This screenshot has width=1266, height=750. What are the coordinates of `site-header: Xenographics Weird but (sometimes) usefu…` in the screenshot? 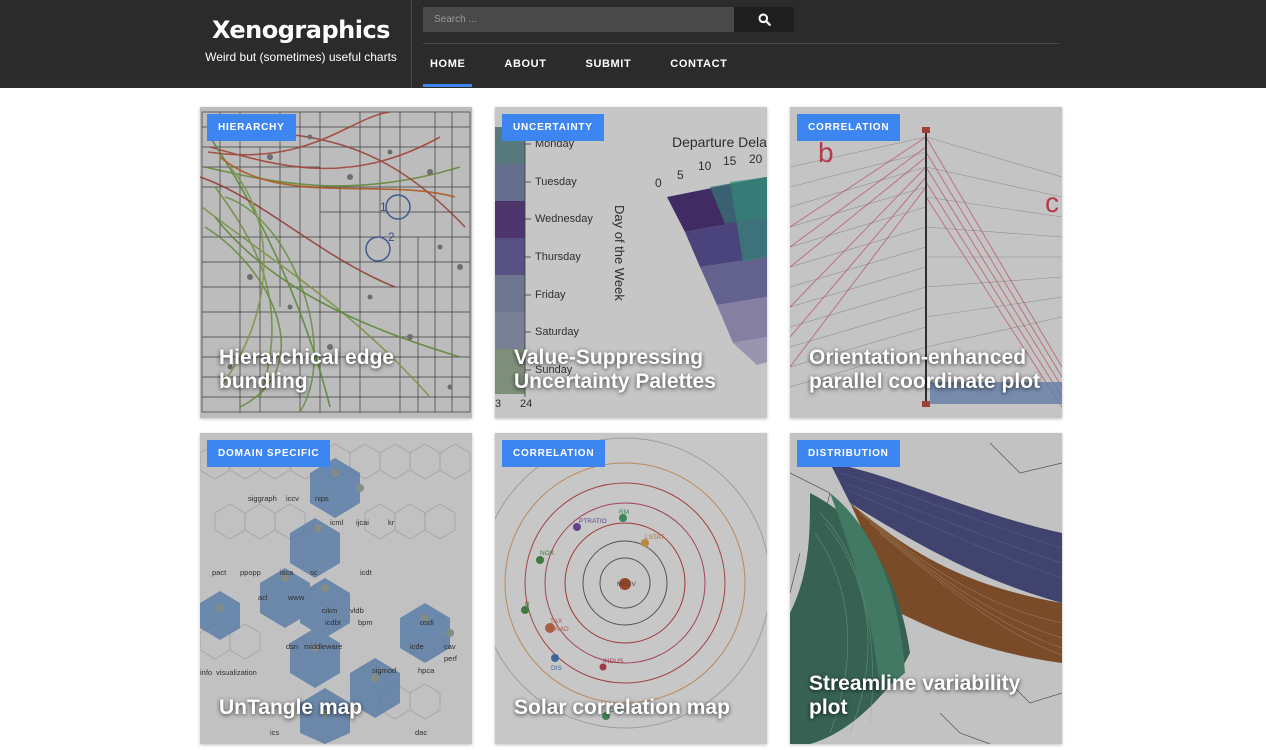 It's located at (633, 44).